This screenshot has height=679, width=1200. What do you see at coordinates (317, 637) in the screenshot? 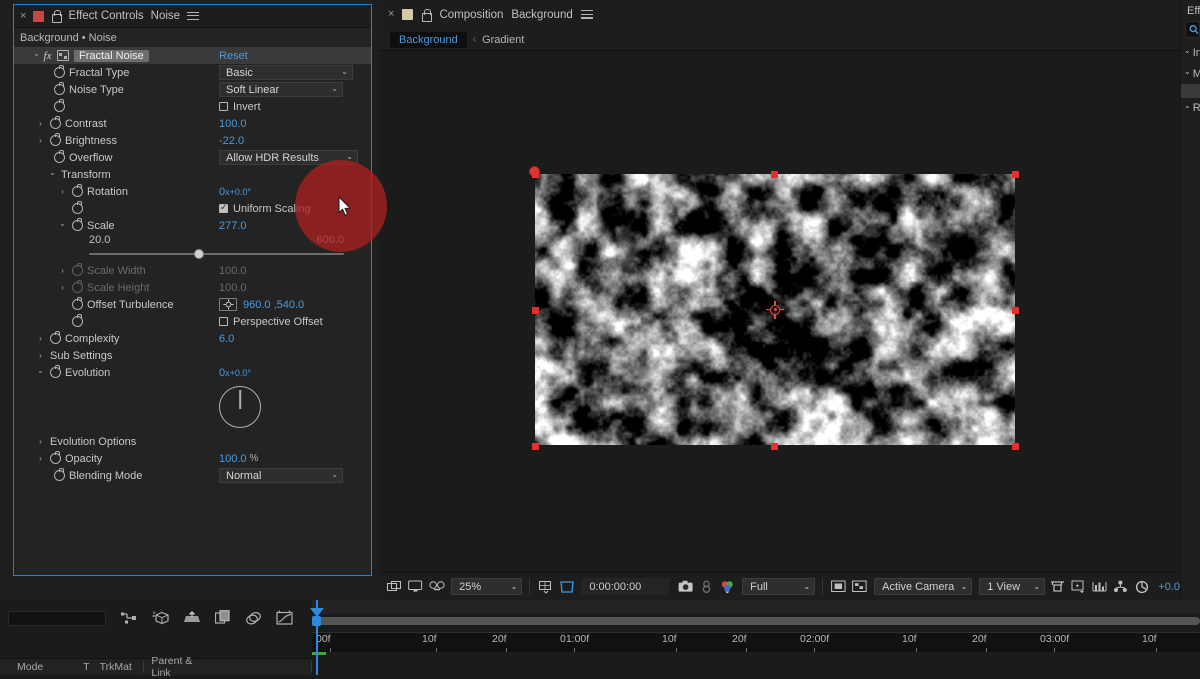
I see `playhead` at bounding box center [317, 637].